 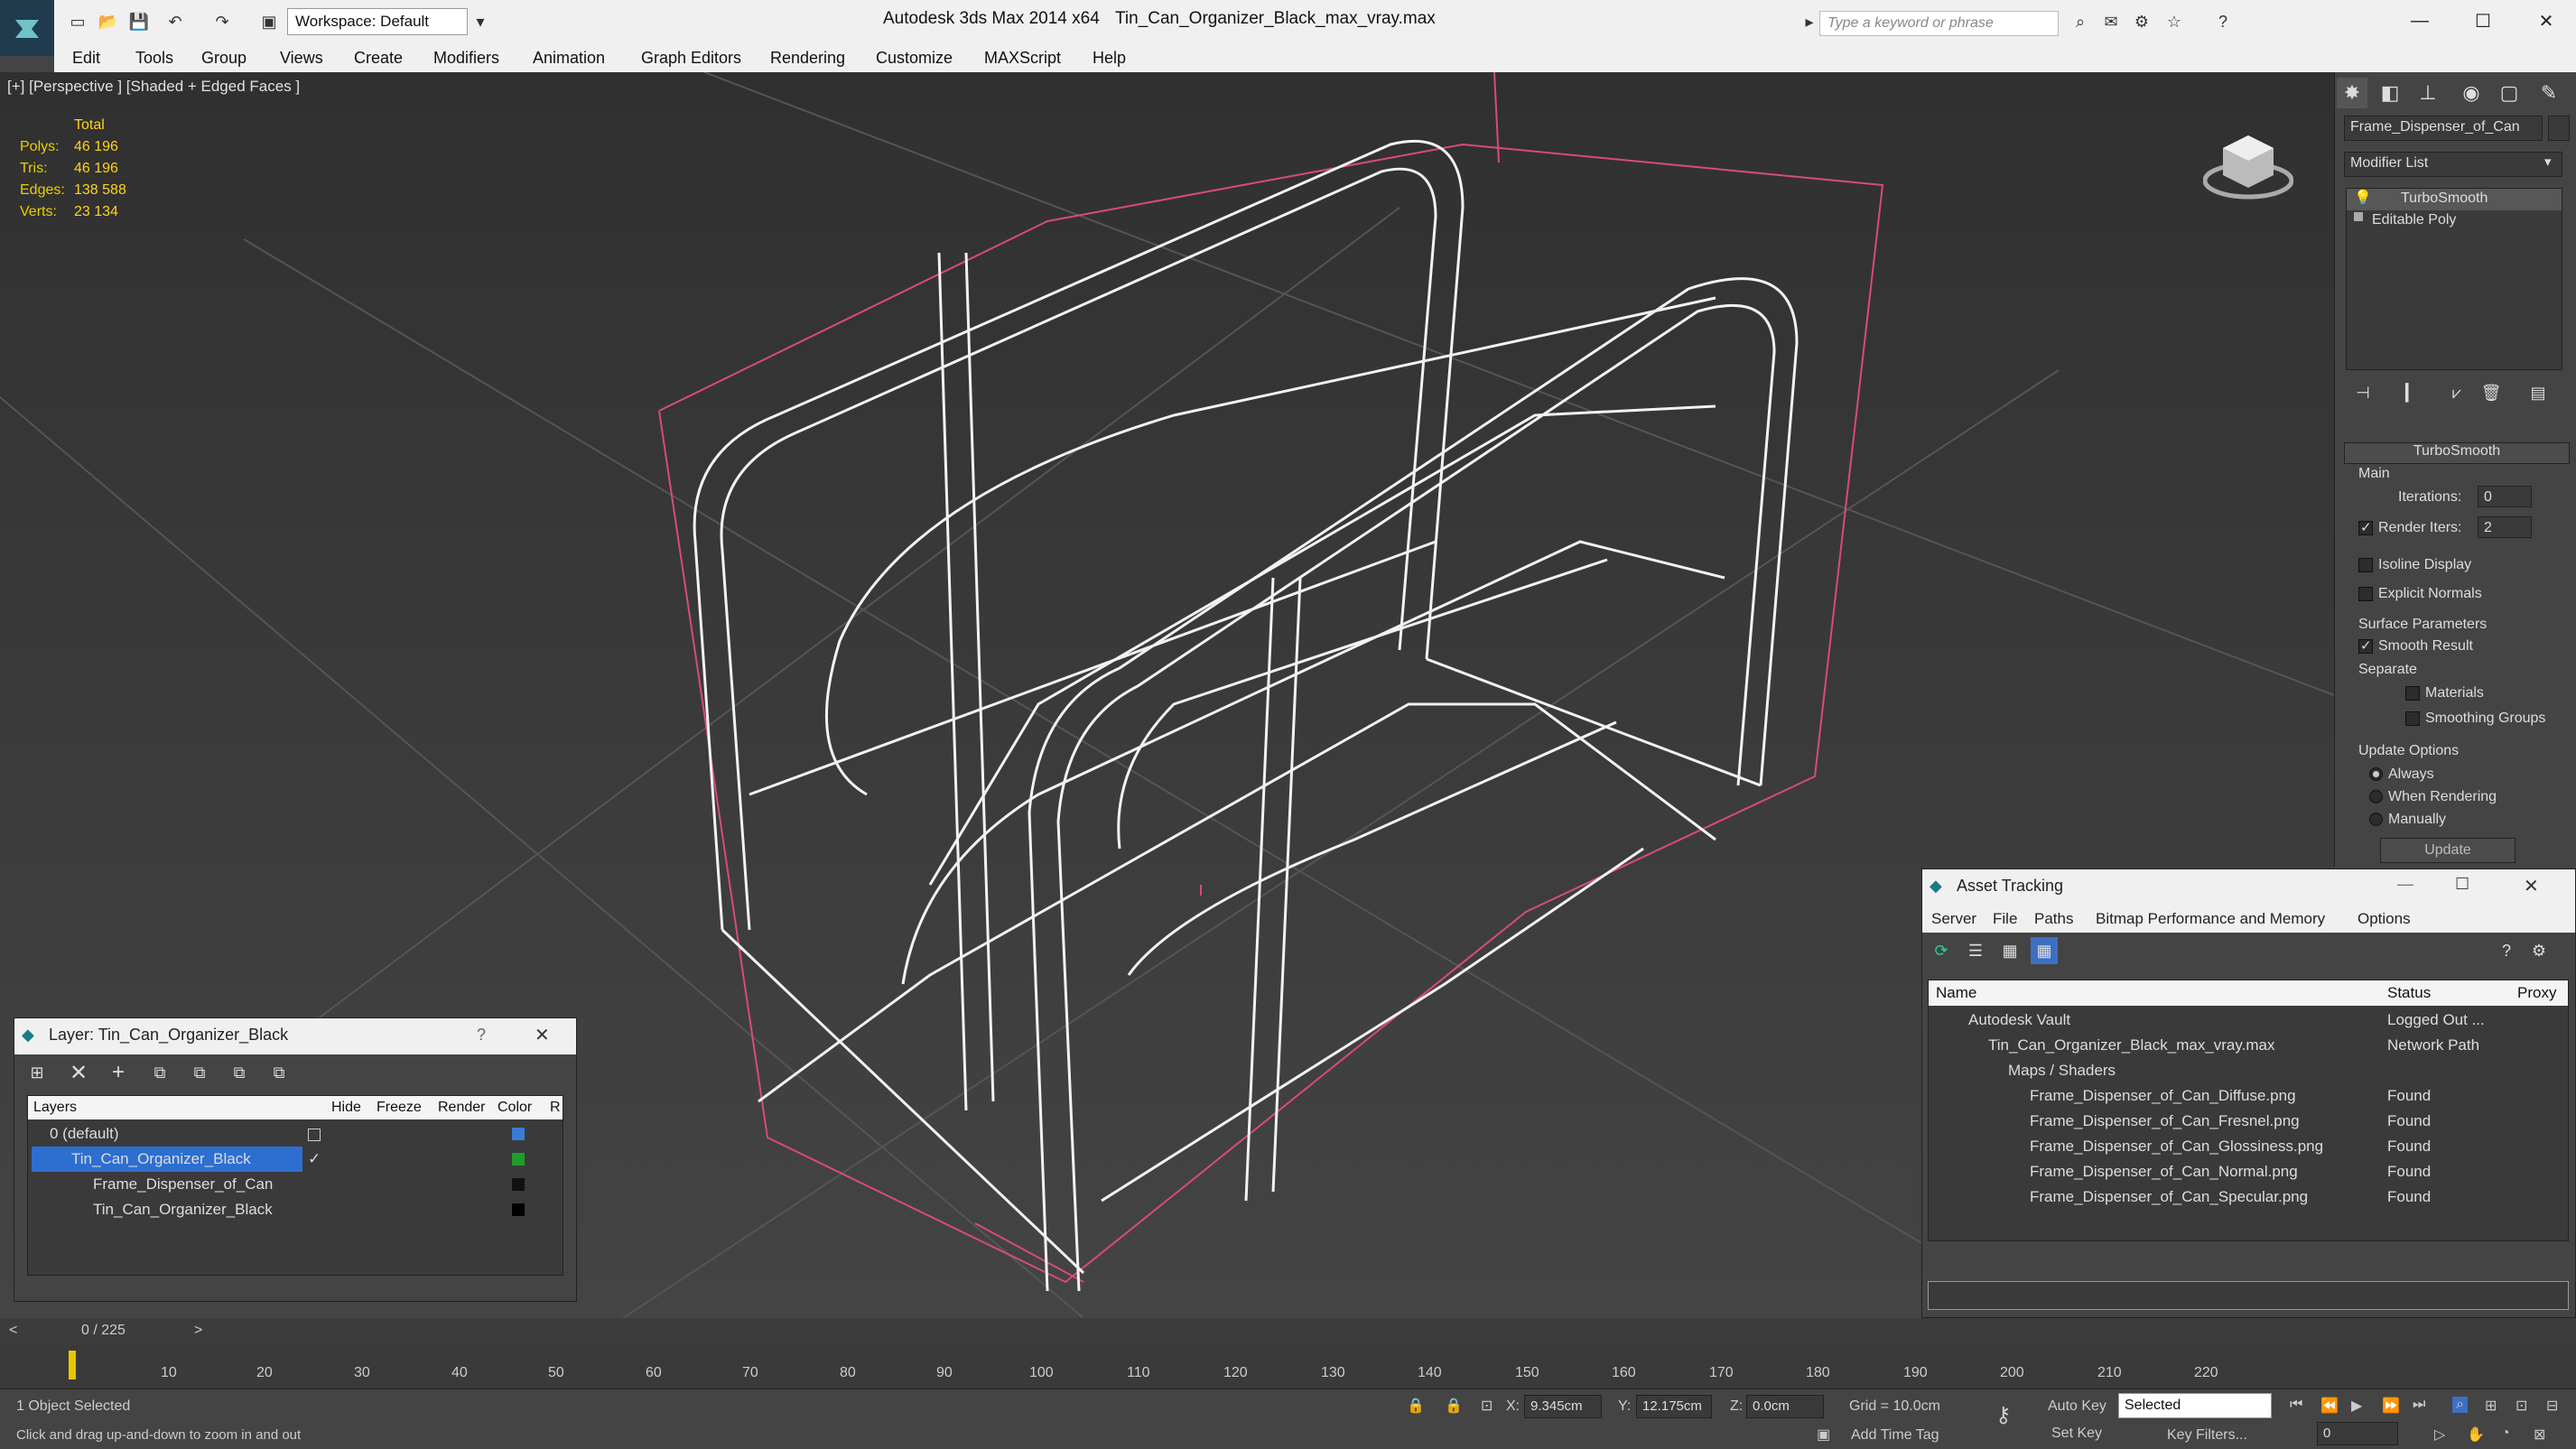 I want to click on layer-row: Frame_Dispenser_of_Can, so click(x=295, y=1184).